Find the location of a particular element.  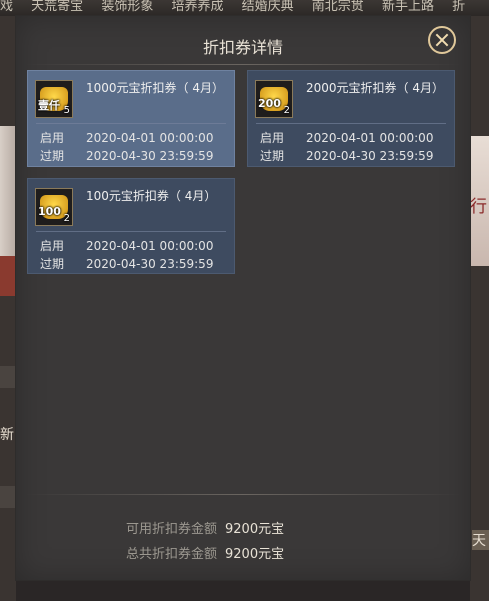

available-amount-row: 可用折扣券金额 9200元宝 is located at coordinates (205, 527).